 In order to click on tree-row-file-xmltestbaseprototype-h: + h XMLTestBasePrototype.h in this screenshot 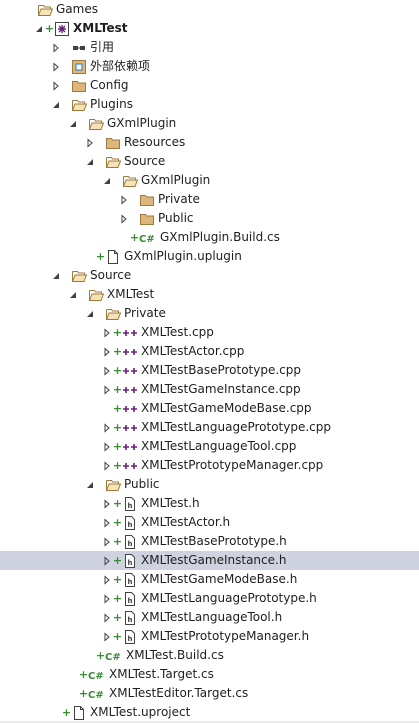, I will do `click(209, 541)`.